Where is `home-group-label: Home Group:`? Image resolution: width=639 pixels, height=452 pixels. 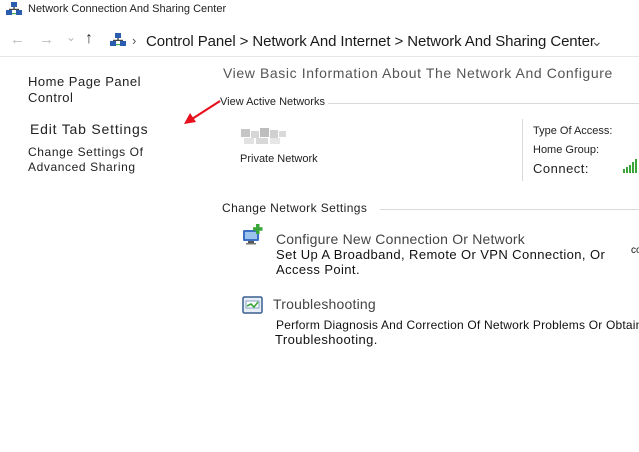 home-group-label: Home Group: is located at coordinates (566, 150).